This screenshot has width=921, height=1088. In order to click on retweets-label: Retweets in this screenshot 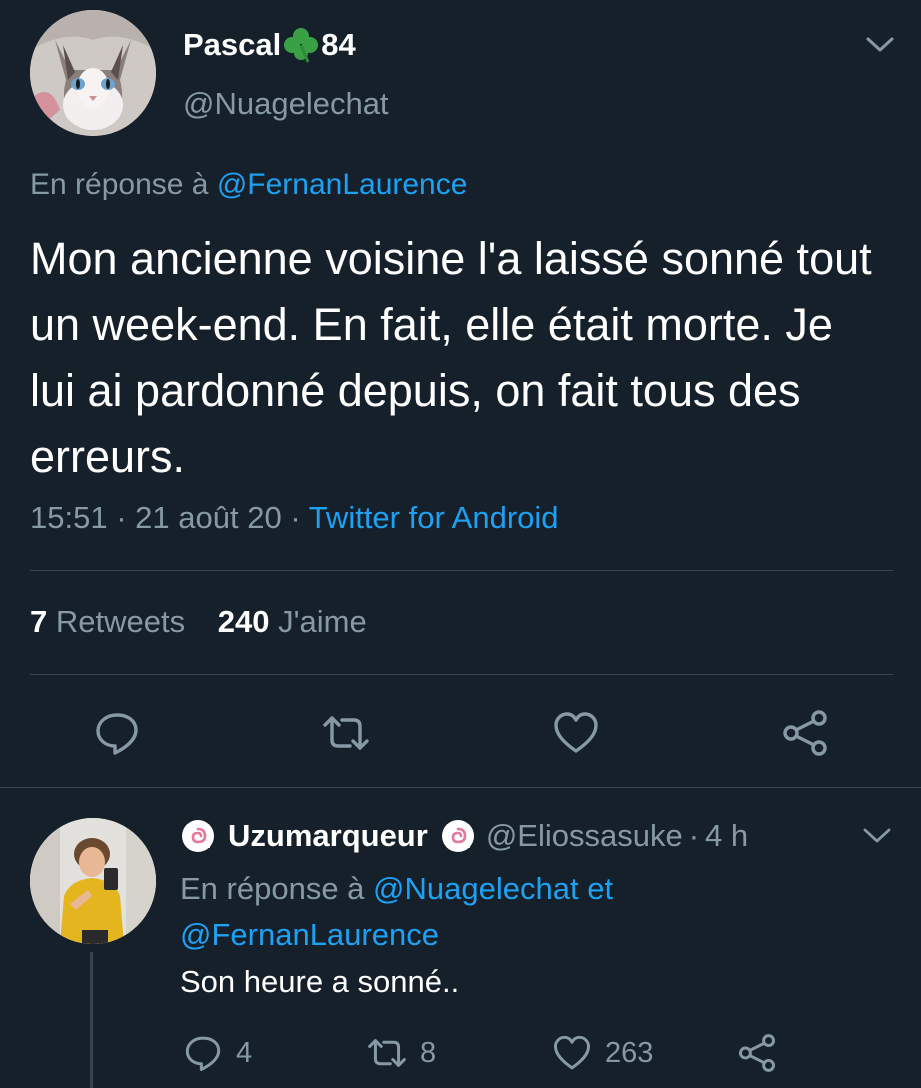, I will do `click(120, 621)`.